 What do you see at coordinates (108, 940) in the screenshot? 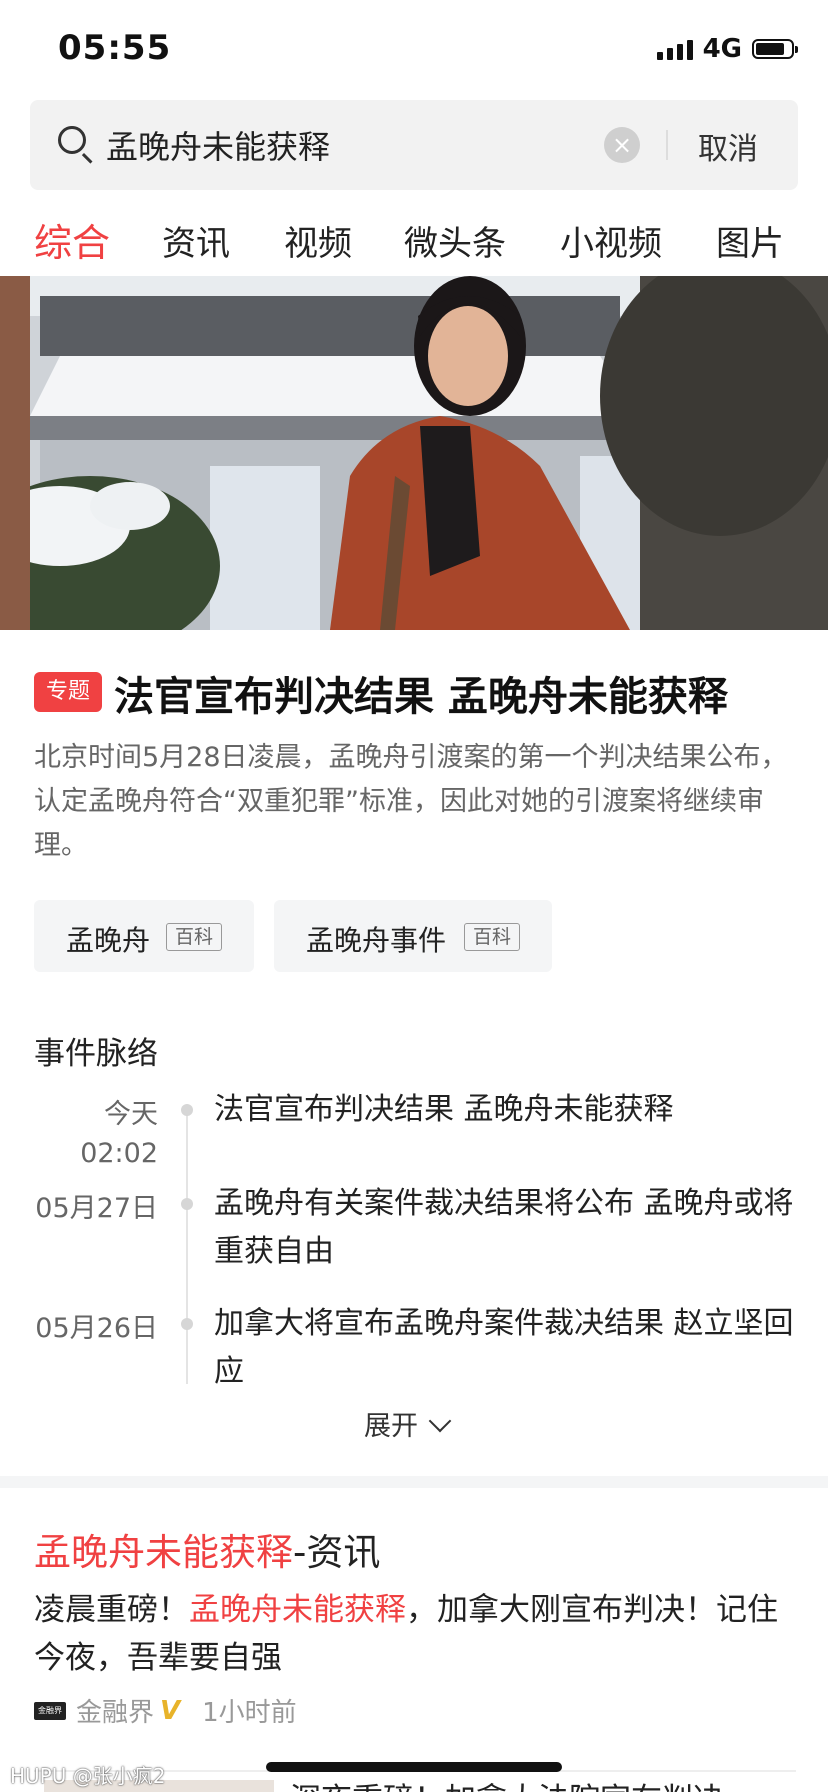
I see `entity-chip-label: 孟晚舟` at bounding box center [108, 940].